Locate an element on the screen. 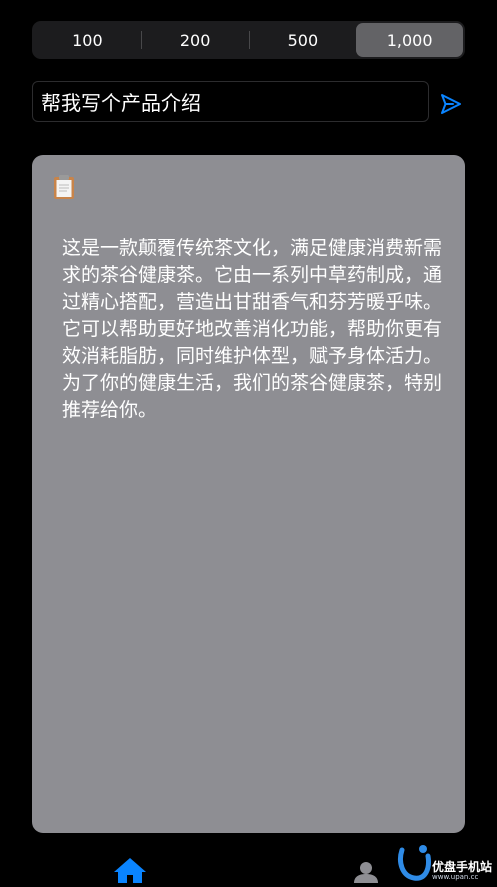  person-icon is located at coordinates (366, 872).